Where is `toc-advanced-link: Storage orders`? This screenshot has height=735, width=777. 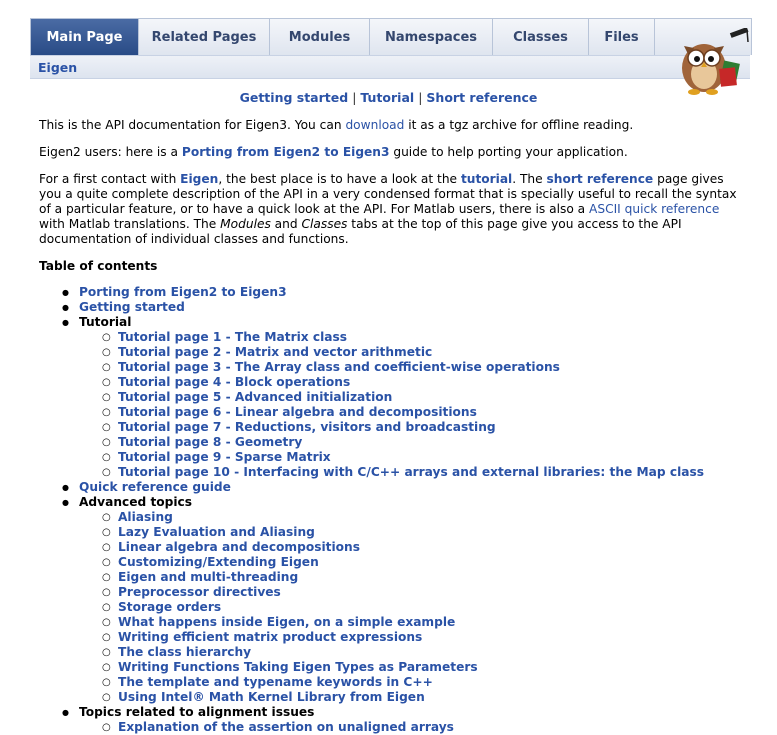
toc-advanced-link: Storage orders is located at coordinates (169, 607).